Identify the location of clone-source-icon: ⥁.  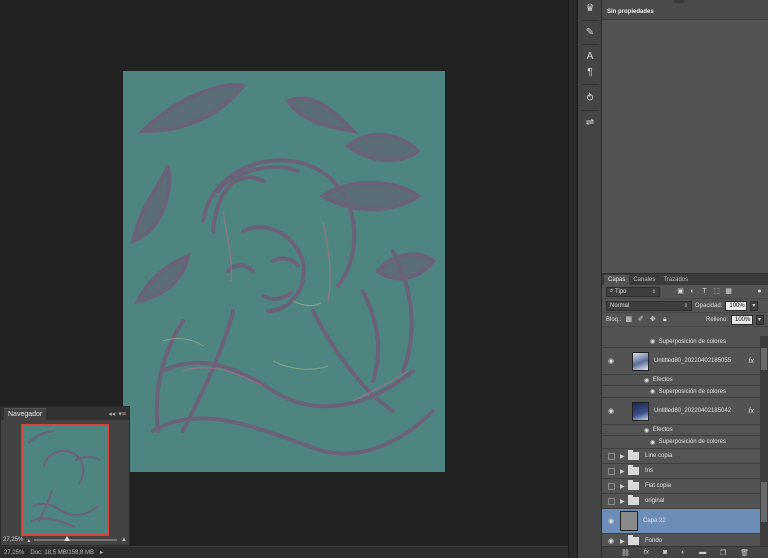
(590, 99).